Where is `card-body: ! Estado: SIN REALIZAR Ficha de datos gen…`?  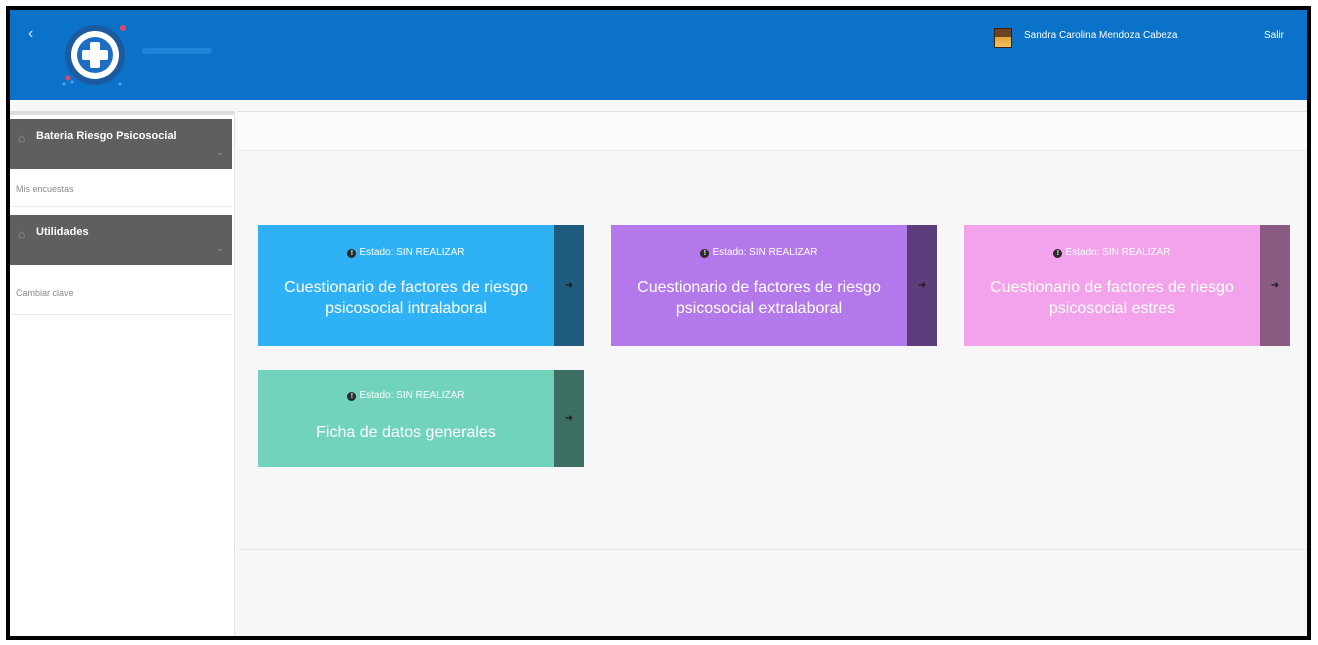 card-body: ! Estado: SIN REALIZAR Ficha de datos gen… is located at coordinates (406, 418).